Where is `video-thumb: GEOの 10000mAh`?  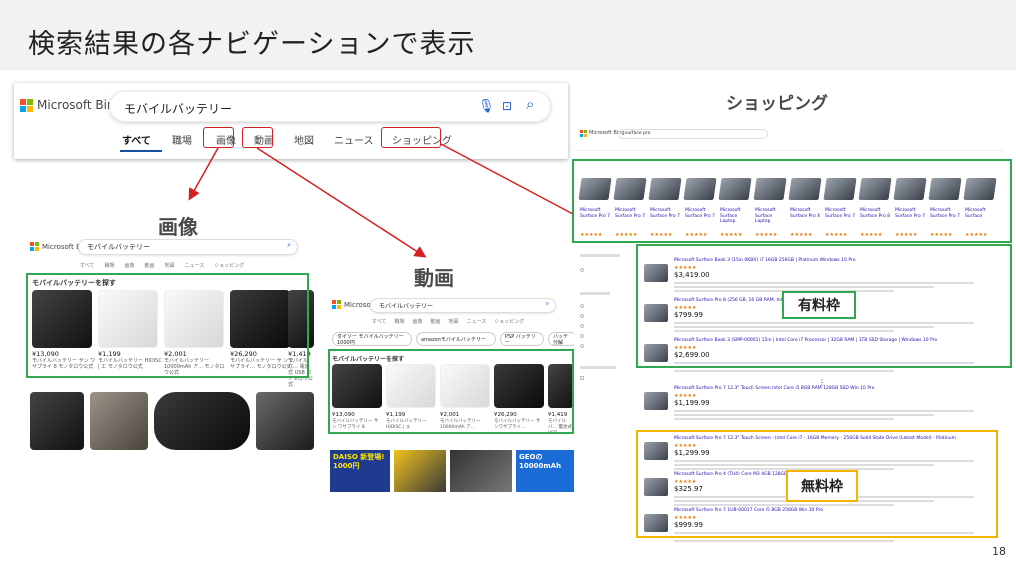 video-thumb: GEOの 10000mAh is located at coordinates (545, 471).